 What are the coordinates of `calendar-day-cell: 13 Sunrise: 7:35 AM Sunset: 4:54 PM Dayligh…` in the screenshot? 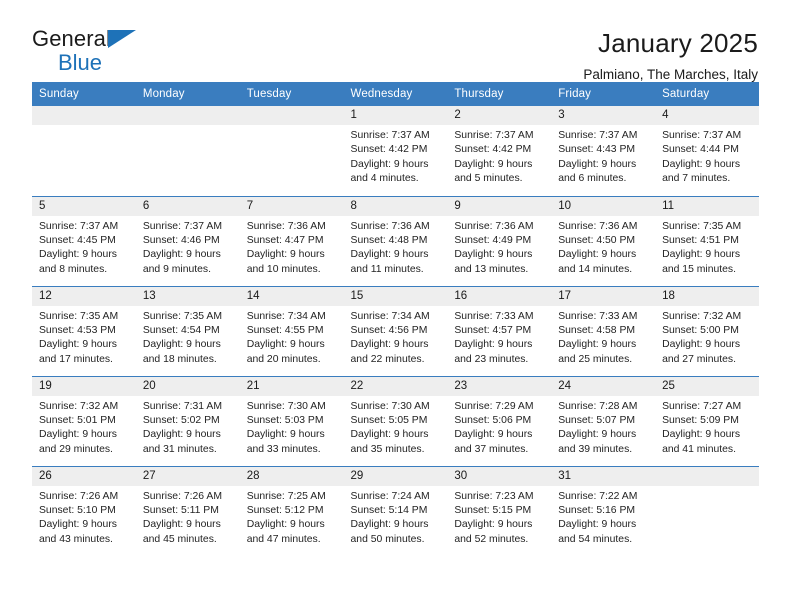 It's located at (187, 330).